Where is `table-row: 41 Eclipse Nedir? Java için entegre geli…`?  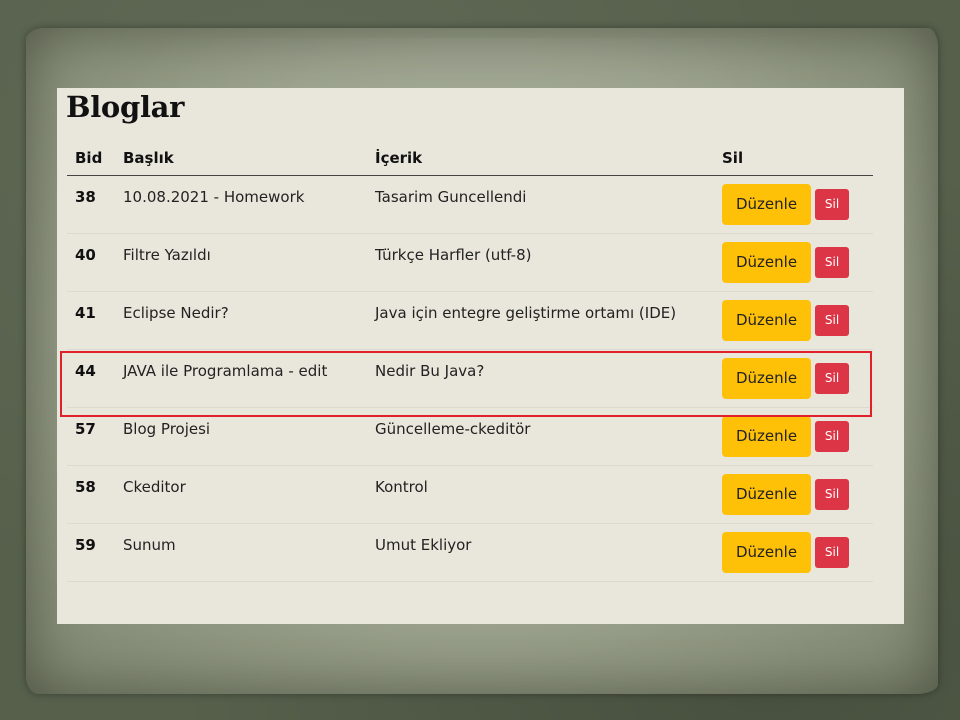
table-row: 41 Eclipse Nedir? Java için entegre geli… is located at coordinates (470, 320).